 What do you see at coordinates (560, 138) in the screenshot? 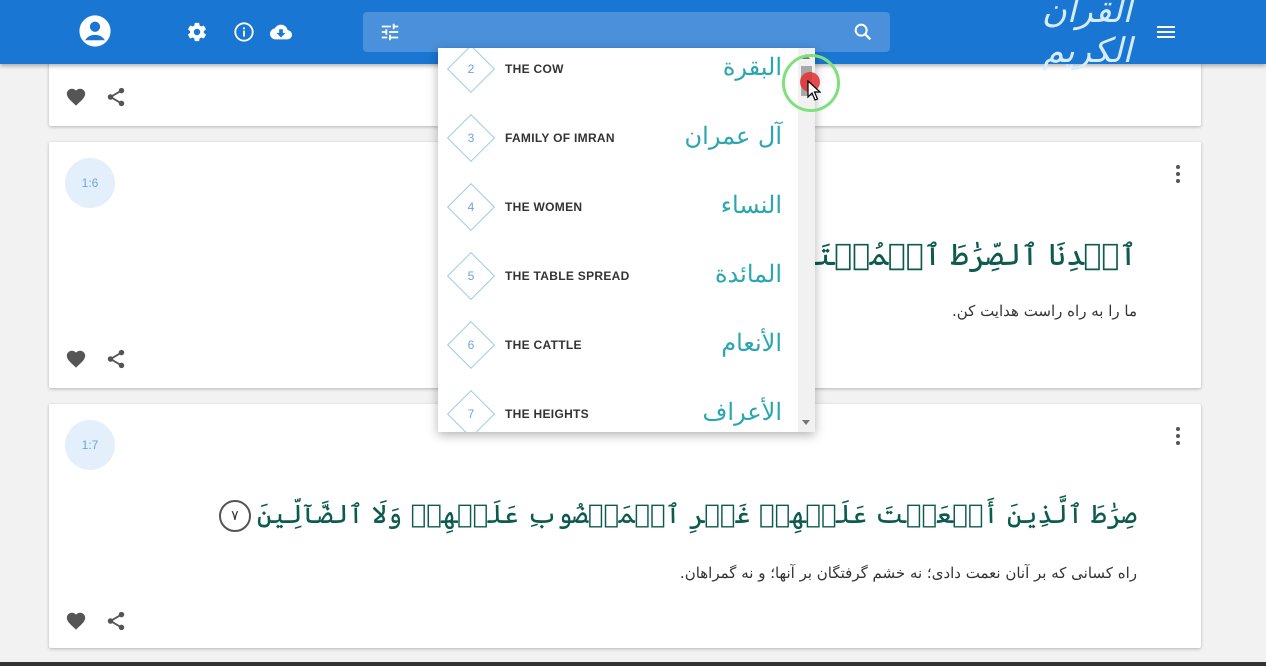
I see `surah-name-english: FAMILY OF IMRAN` at bounding box center [560, 138].